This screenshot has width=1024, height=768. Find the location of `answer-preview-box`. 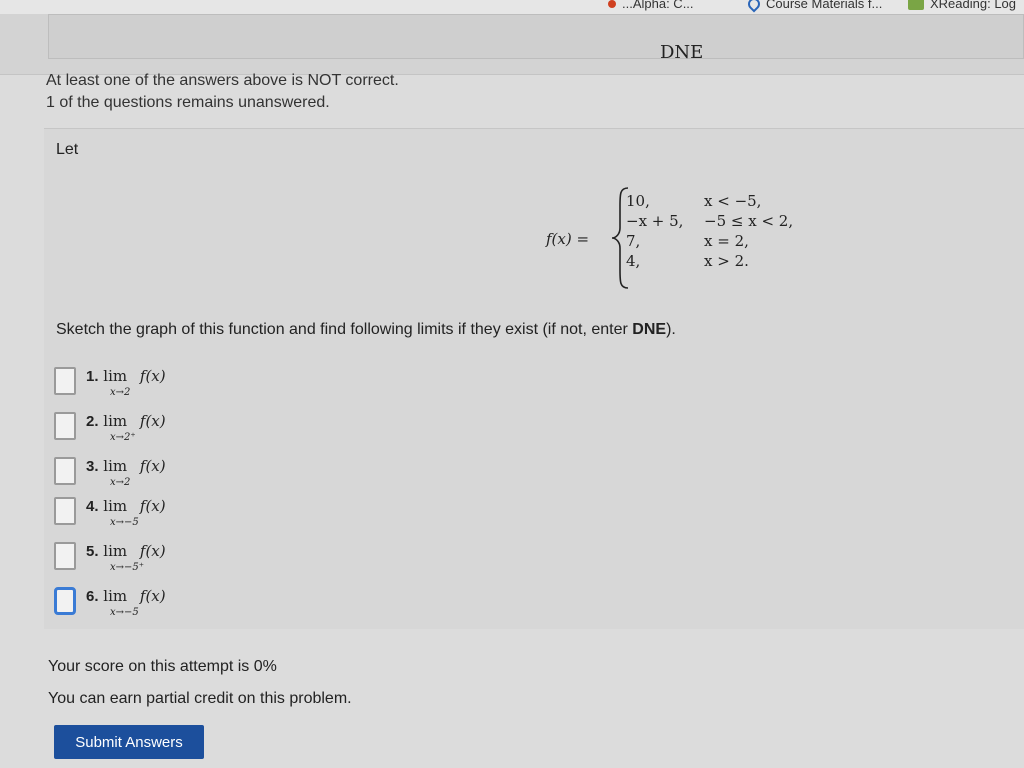

answer-preview-box is located at coordinates (536, 36).